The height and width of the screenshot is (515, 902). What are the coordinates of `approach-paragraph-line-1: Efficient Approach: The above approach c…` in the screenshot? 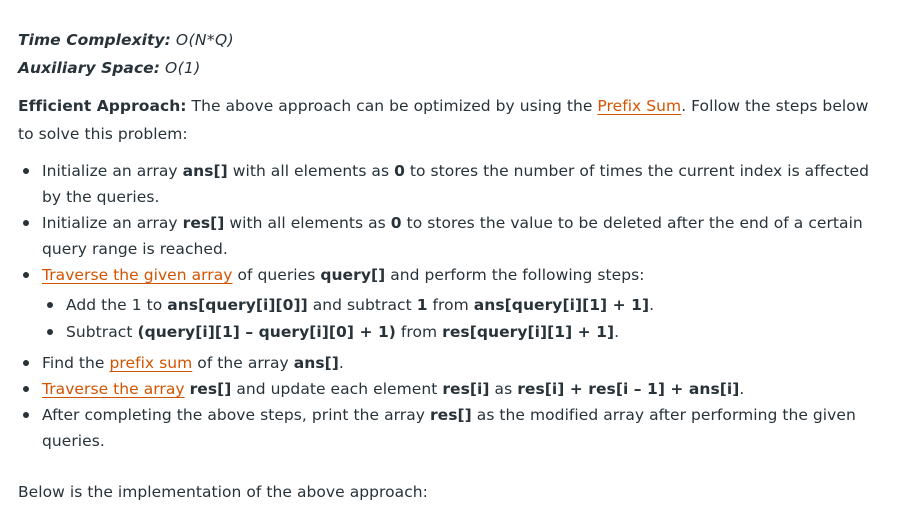 It's located at (443, 106).